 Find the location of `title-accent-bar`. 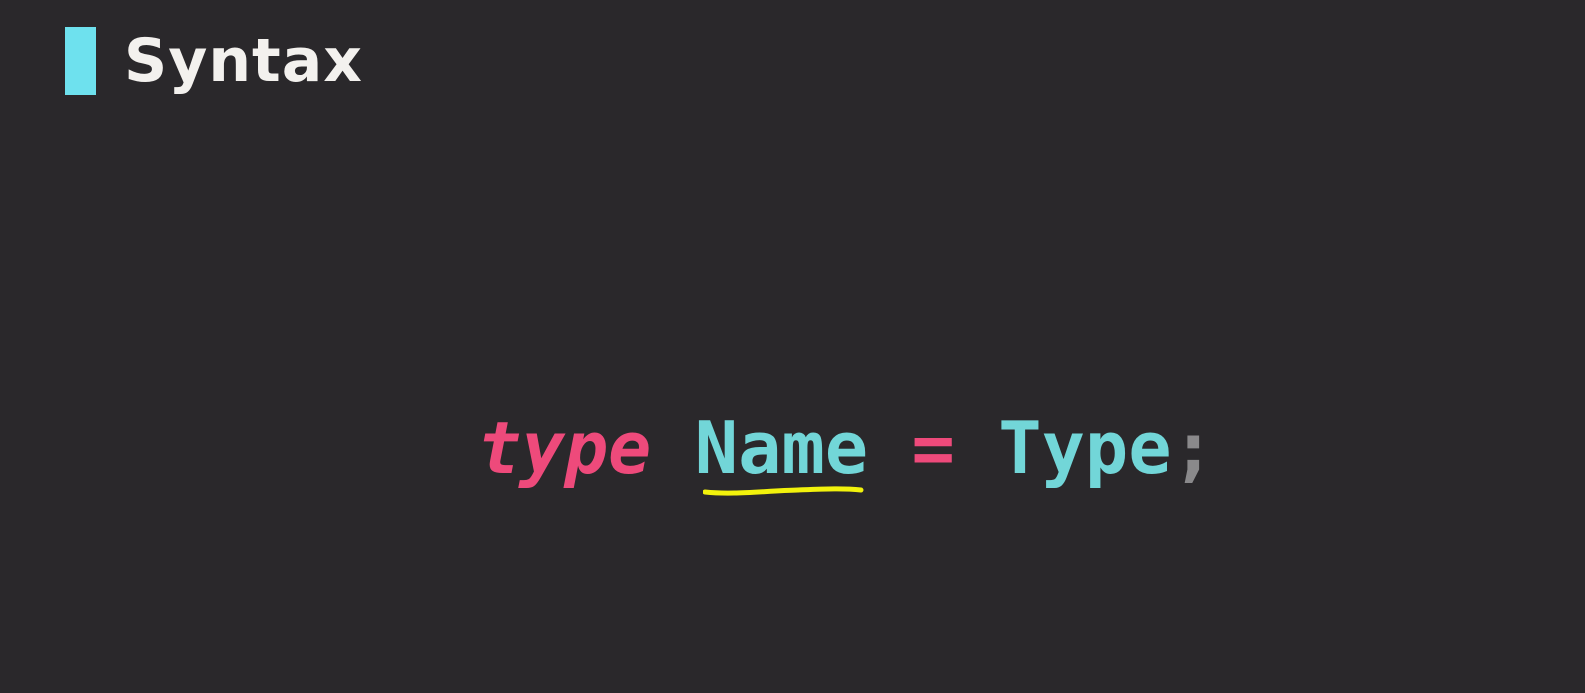

title-accent-bar is located at coordinates (80, 61).